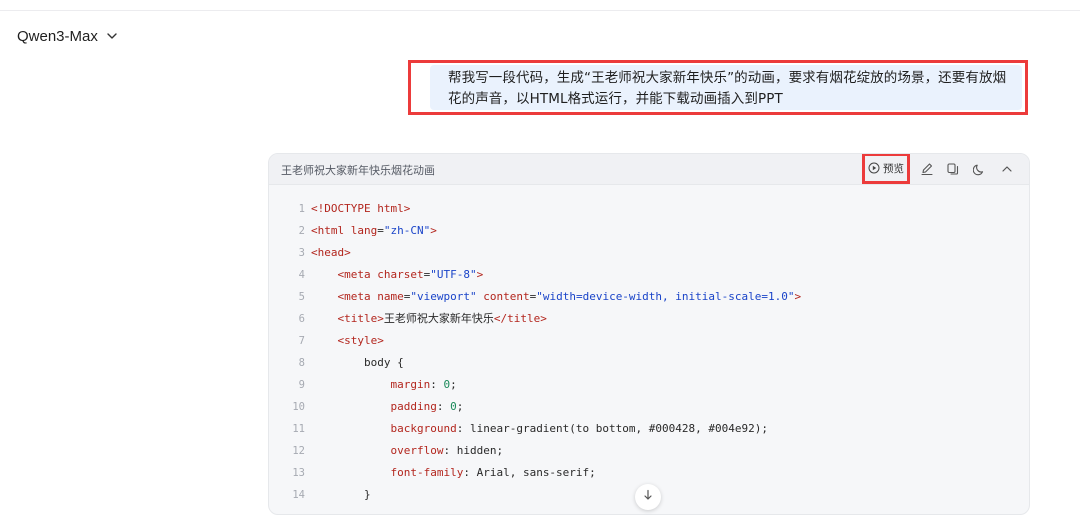 The width and height of the screenshot is (1080, 515). I want to click on code-line: 9 margin: 0;, so click(649, 385).